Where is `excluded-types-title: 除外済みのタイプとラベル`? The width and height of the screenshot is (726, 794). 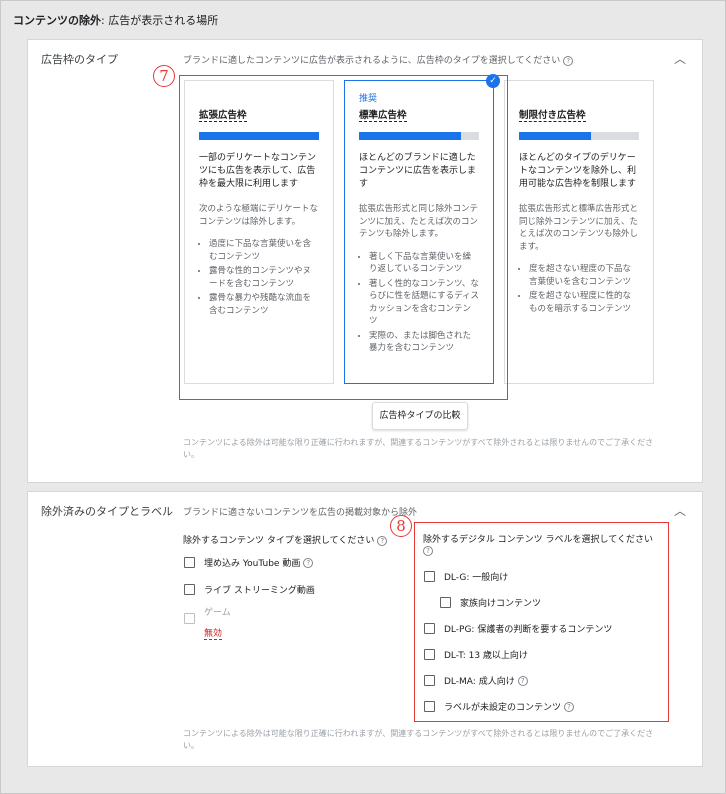
excluded-types-title: 除外済みのタイプとラベル is located at coordinates (107, 511).